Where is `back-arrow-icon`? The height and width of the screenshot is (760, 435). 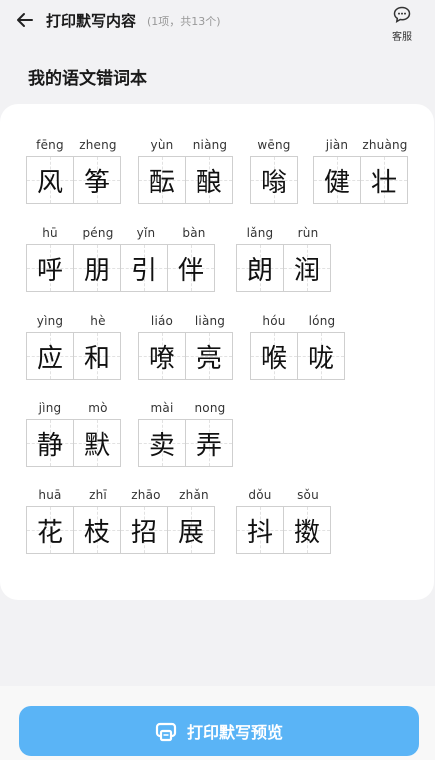 back-arrow-icon is located at coordinates (25, 20).